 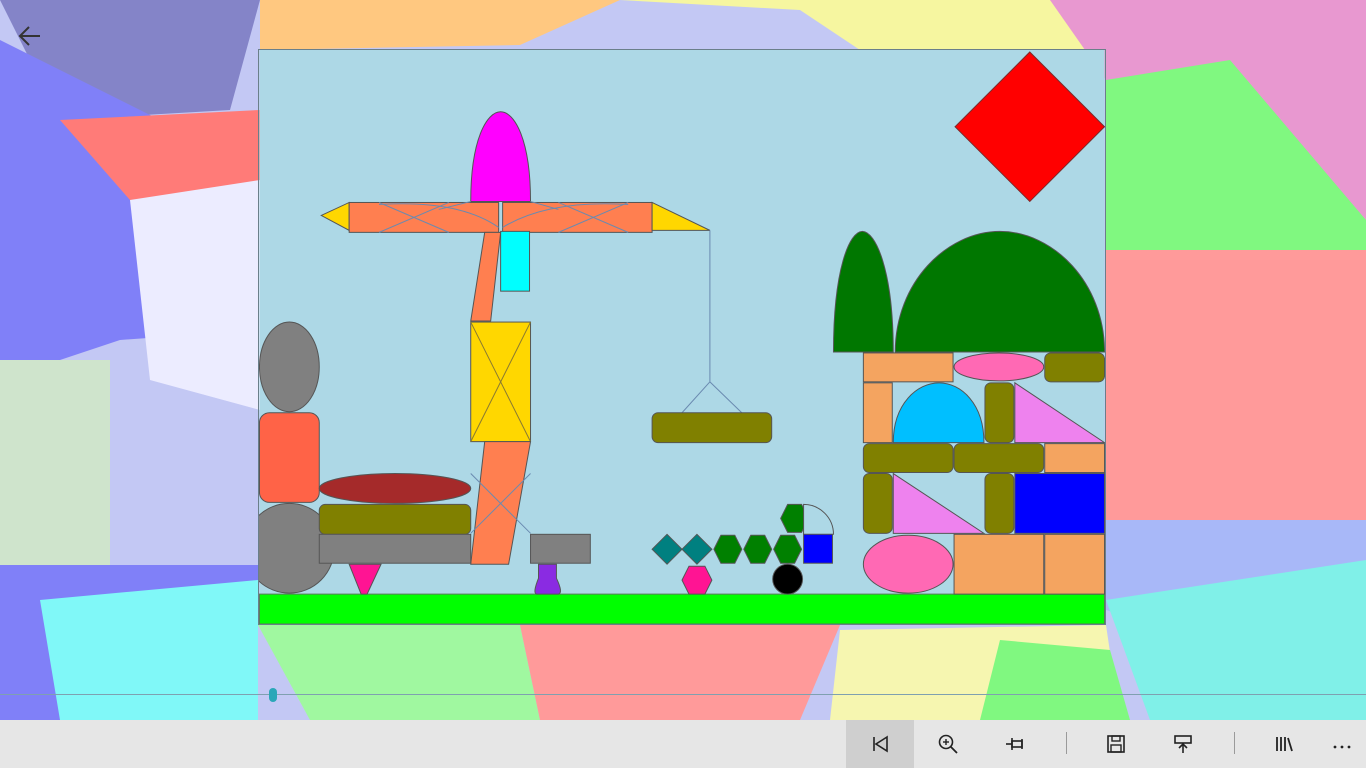 What do you see at coordinates (999, 564) in the screenshot?
I see `sand-brick-bottom-left` at bounding box center [999, 564].